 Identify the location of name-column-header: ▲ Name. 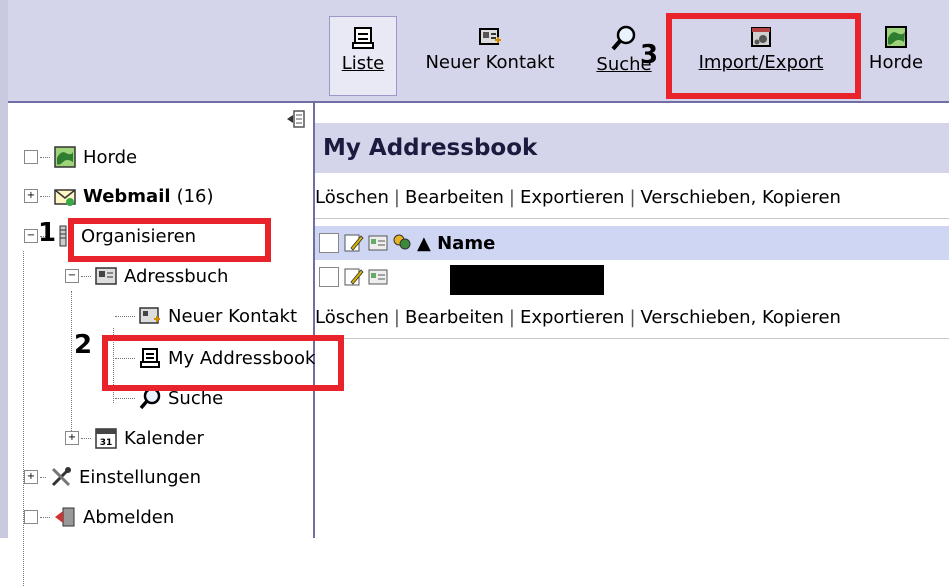
(456, 243).